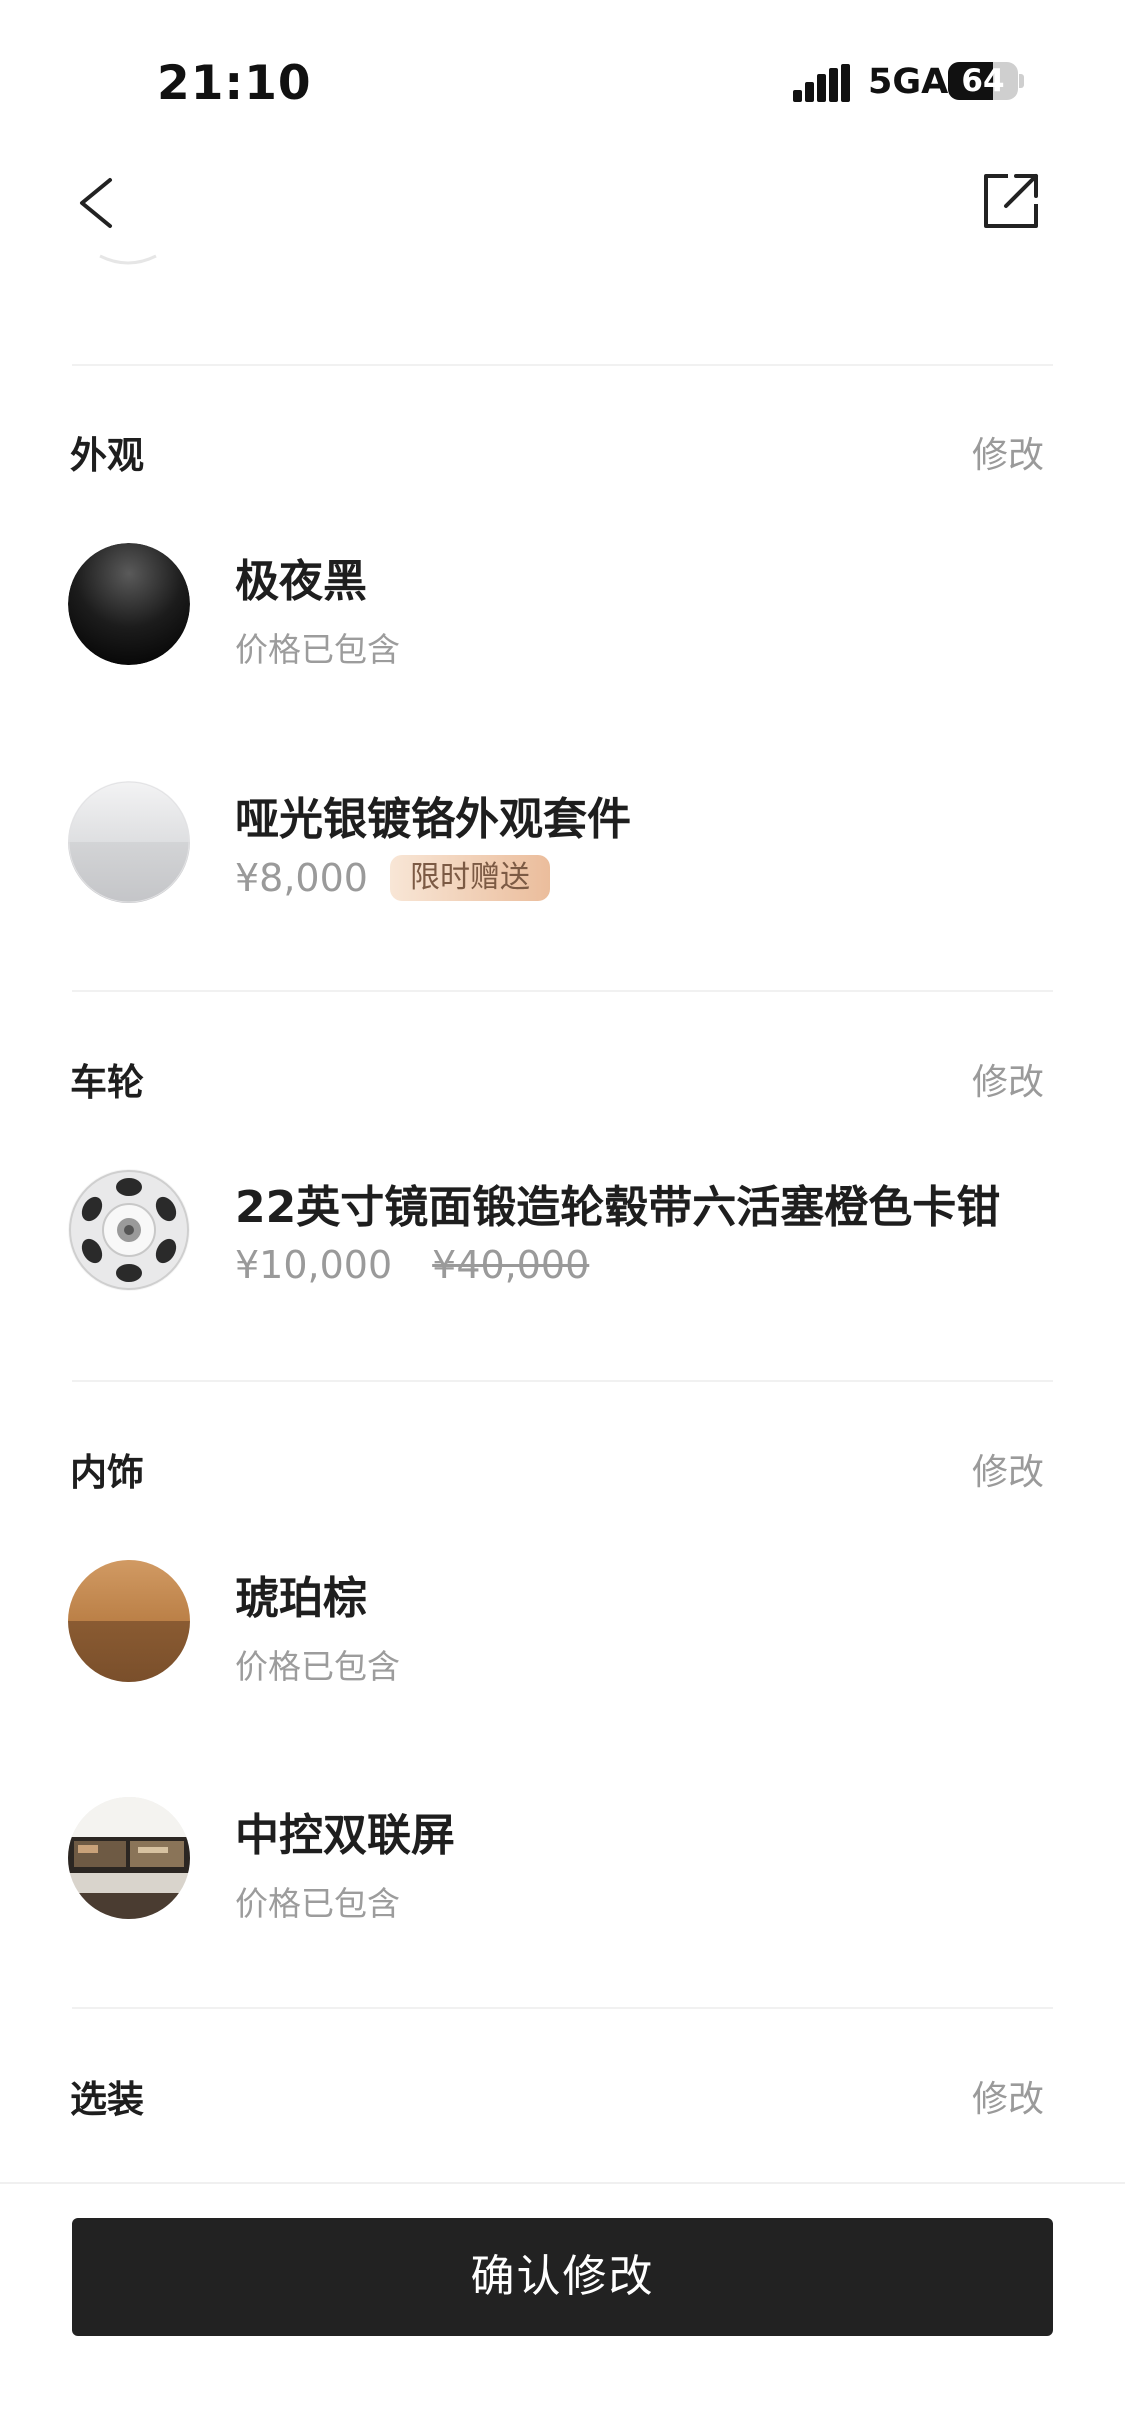 The height and width of the screenshot is (2436, 1125). What do you see at coordinates (1002, 1469) in the screenshot?
I see `edit-interior-button: 修改` at bounding box center [1002, 1469].